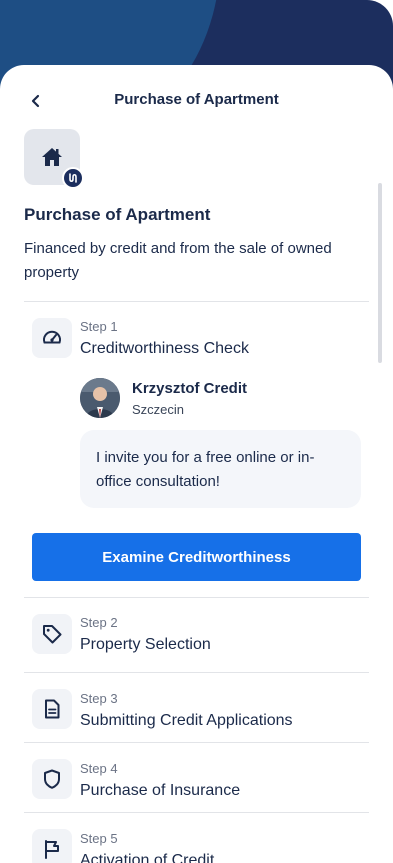  I want to click on step-3-name: Submitting Credit Applications, so click(186, 721).